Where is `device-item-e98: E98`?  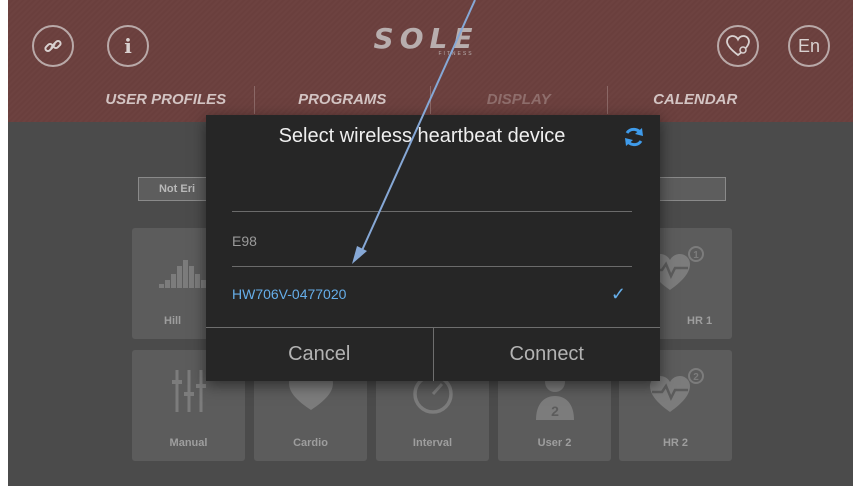
device-item-e98: E98 is located at coordinates (432, 241).